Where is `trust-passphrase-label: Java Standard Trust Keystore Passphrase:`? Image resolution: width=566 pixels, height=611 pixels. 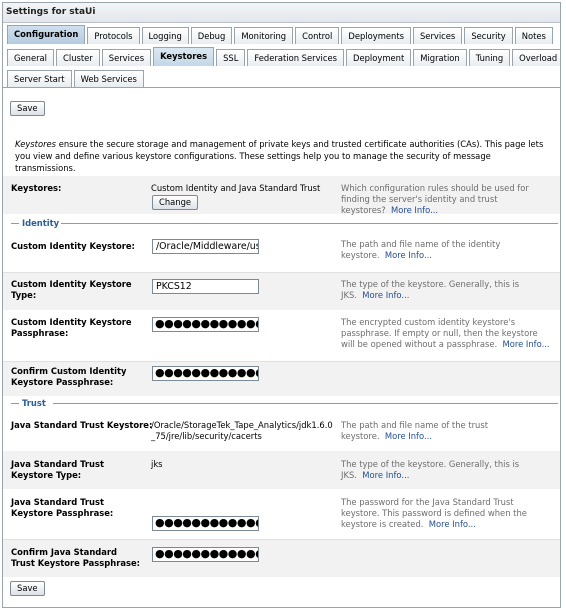
trust-passphrase-label: Java Standard Trust Keystore Passphrase: is located at coordinates (62, 507).